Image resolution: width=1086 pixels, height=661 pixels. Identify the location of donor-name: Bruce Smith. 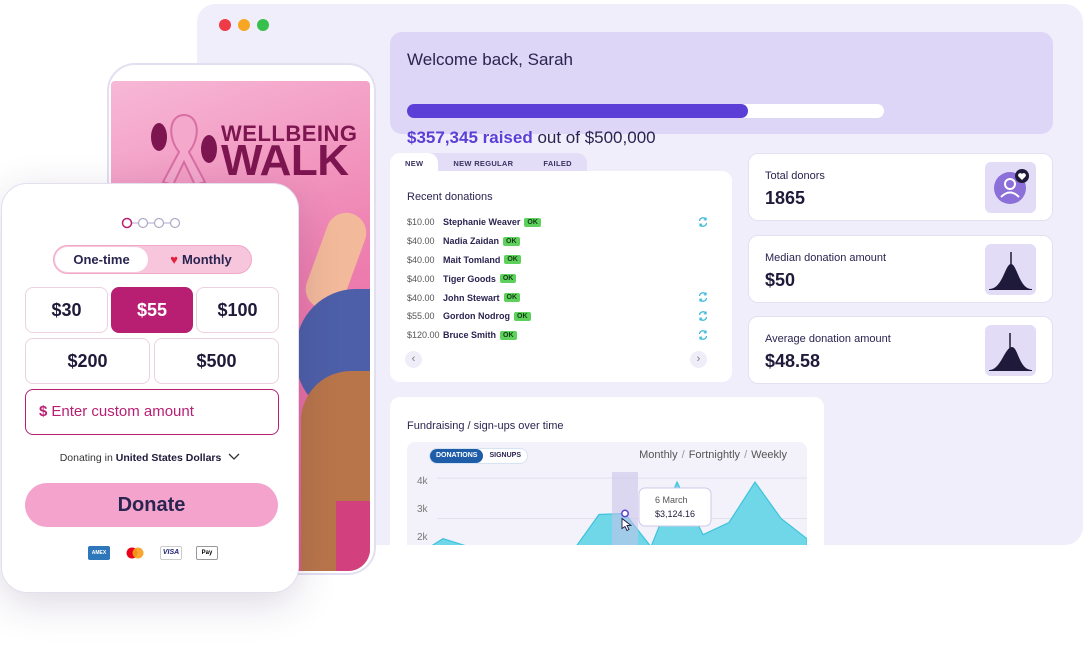
(470, 335).